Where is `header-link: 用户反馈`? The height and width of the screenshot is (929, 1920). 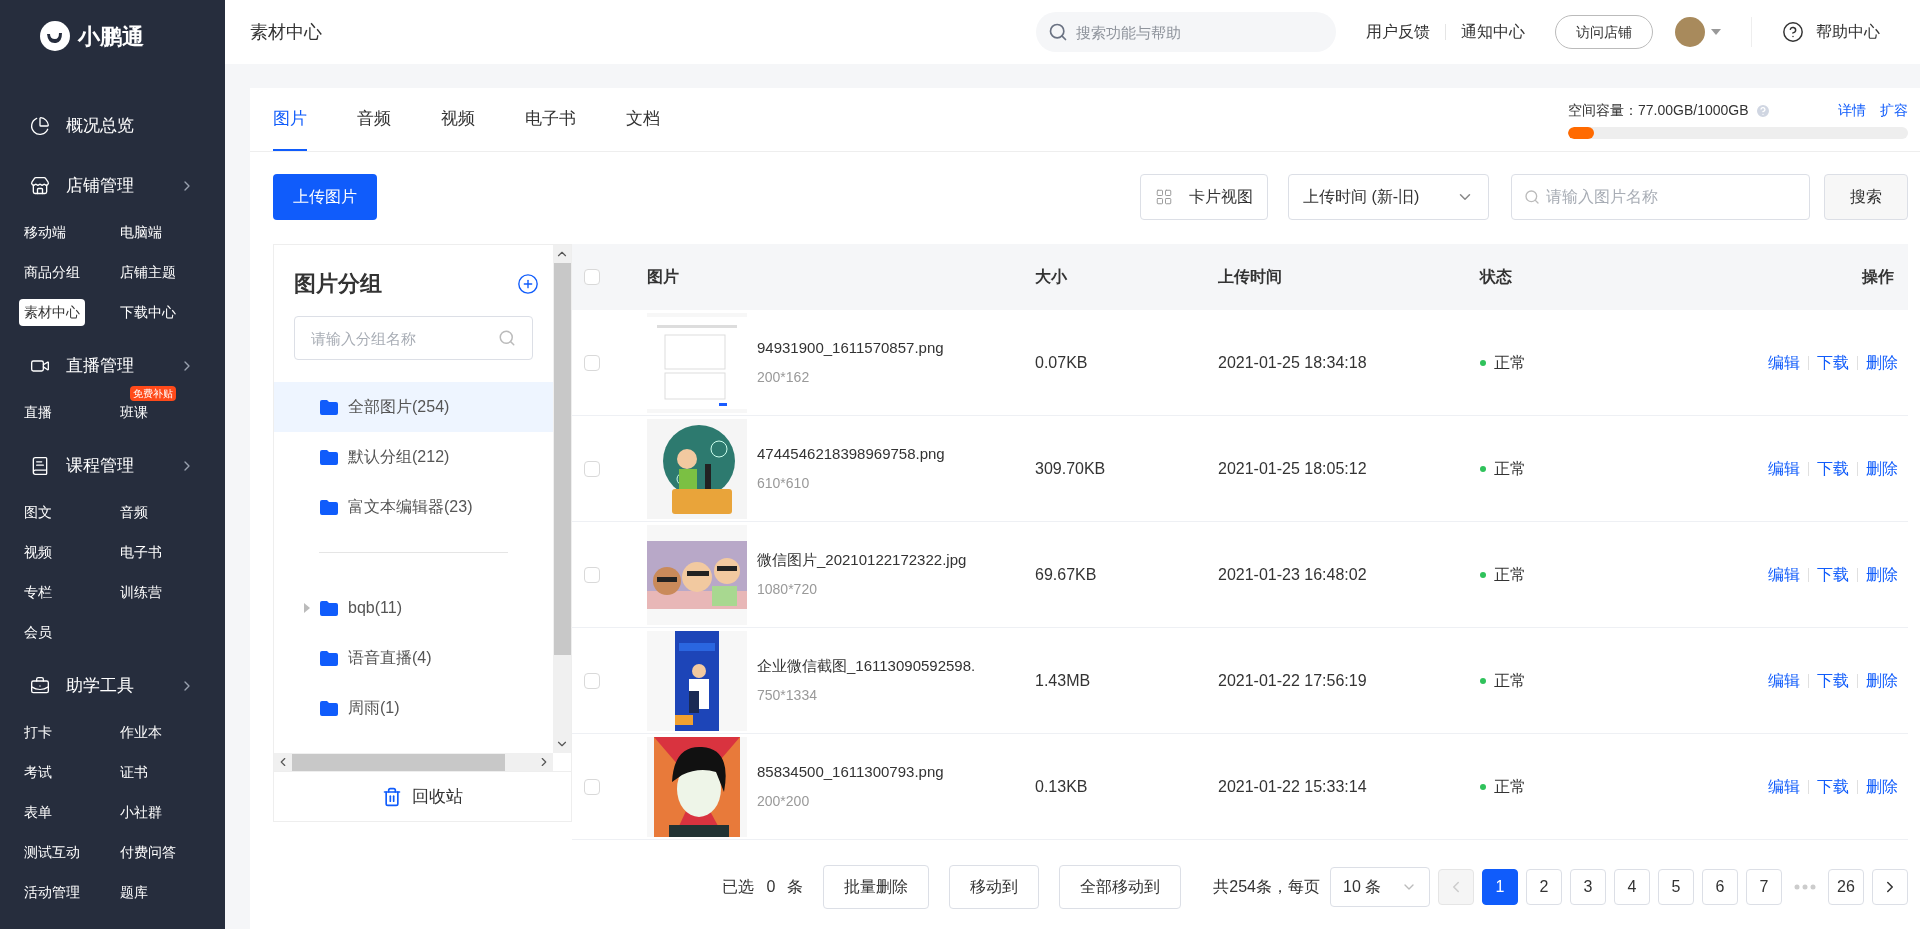
header-link: 用户反馈 is located at coordinates (1398, 32).